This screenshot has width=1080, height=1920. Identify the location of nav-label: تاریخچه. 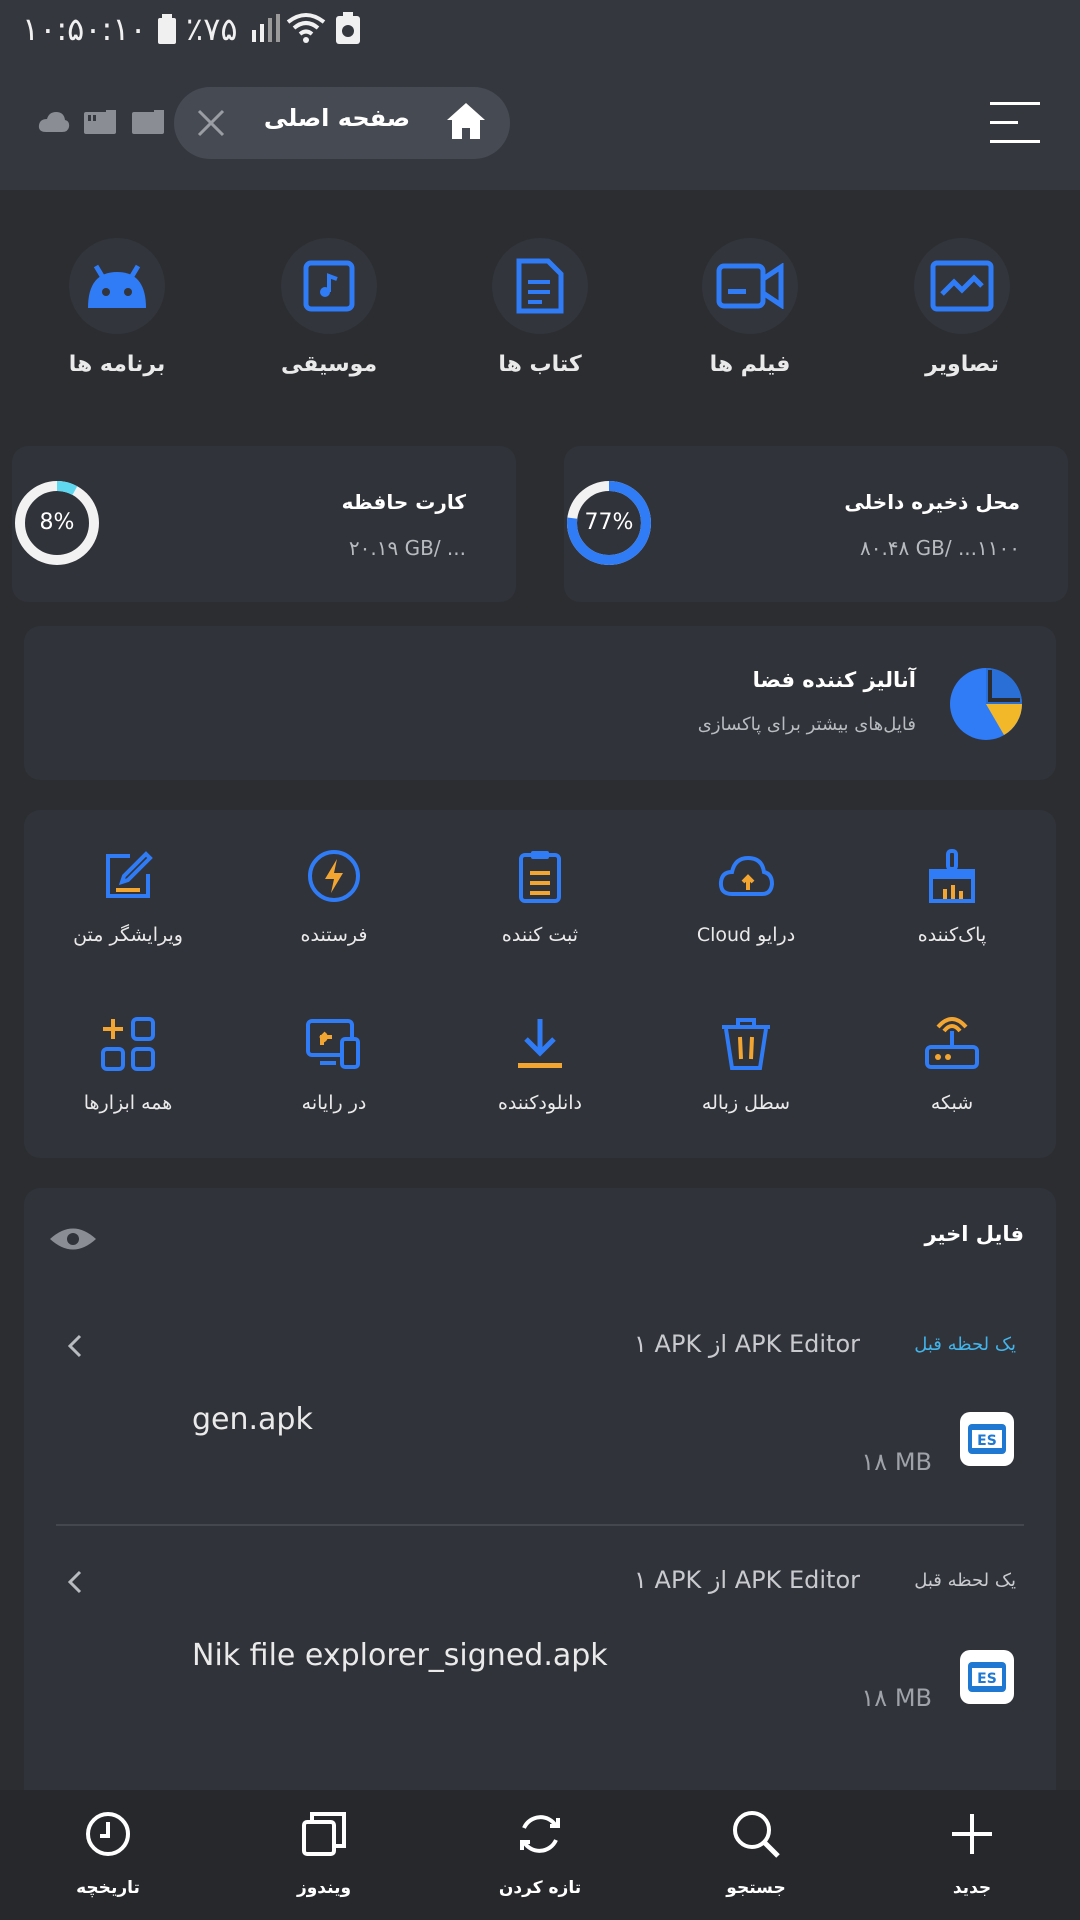
(108, 1888).